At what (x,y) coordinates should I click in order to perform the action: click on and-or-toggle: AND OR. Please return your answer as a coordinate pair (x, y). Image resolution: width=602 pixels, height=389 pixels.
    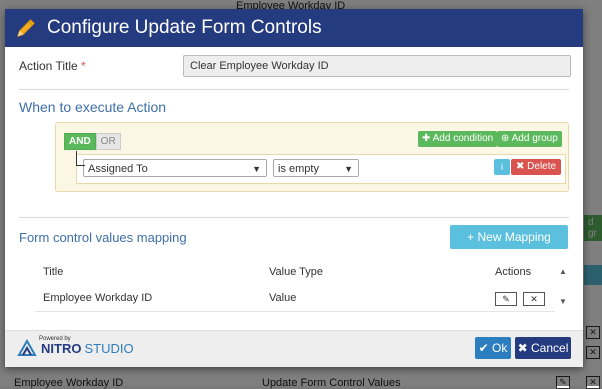
    Looking at the image, I should click on (92, 141).